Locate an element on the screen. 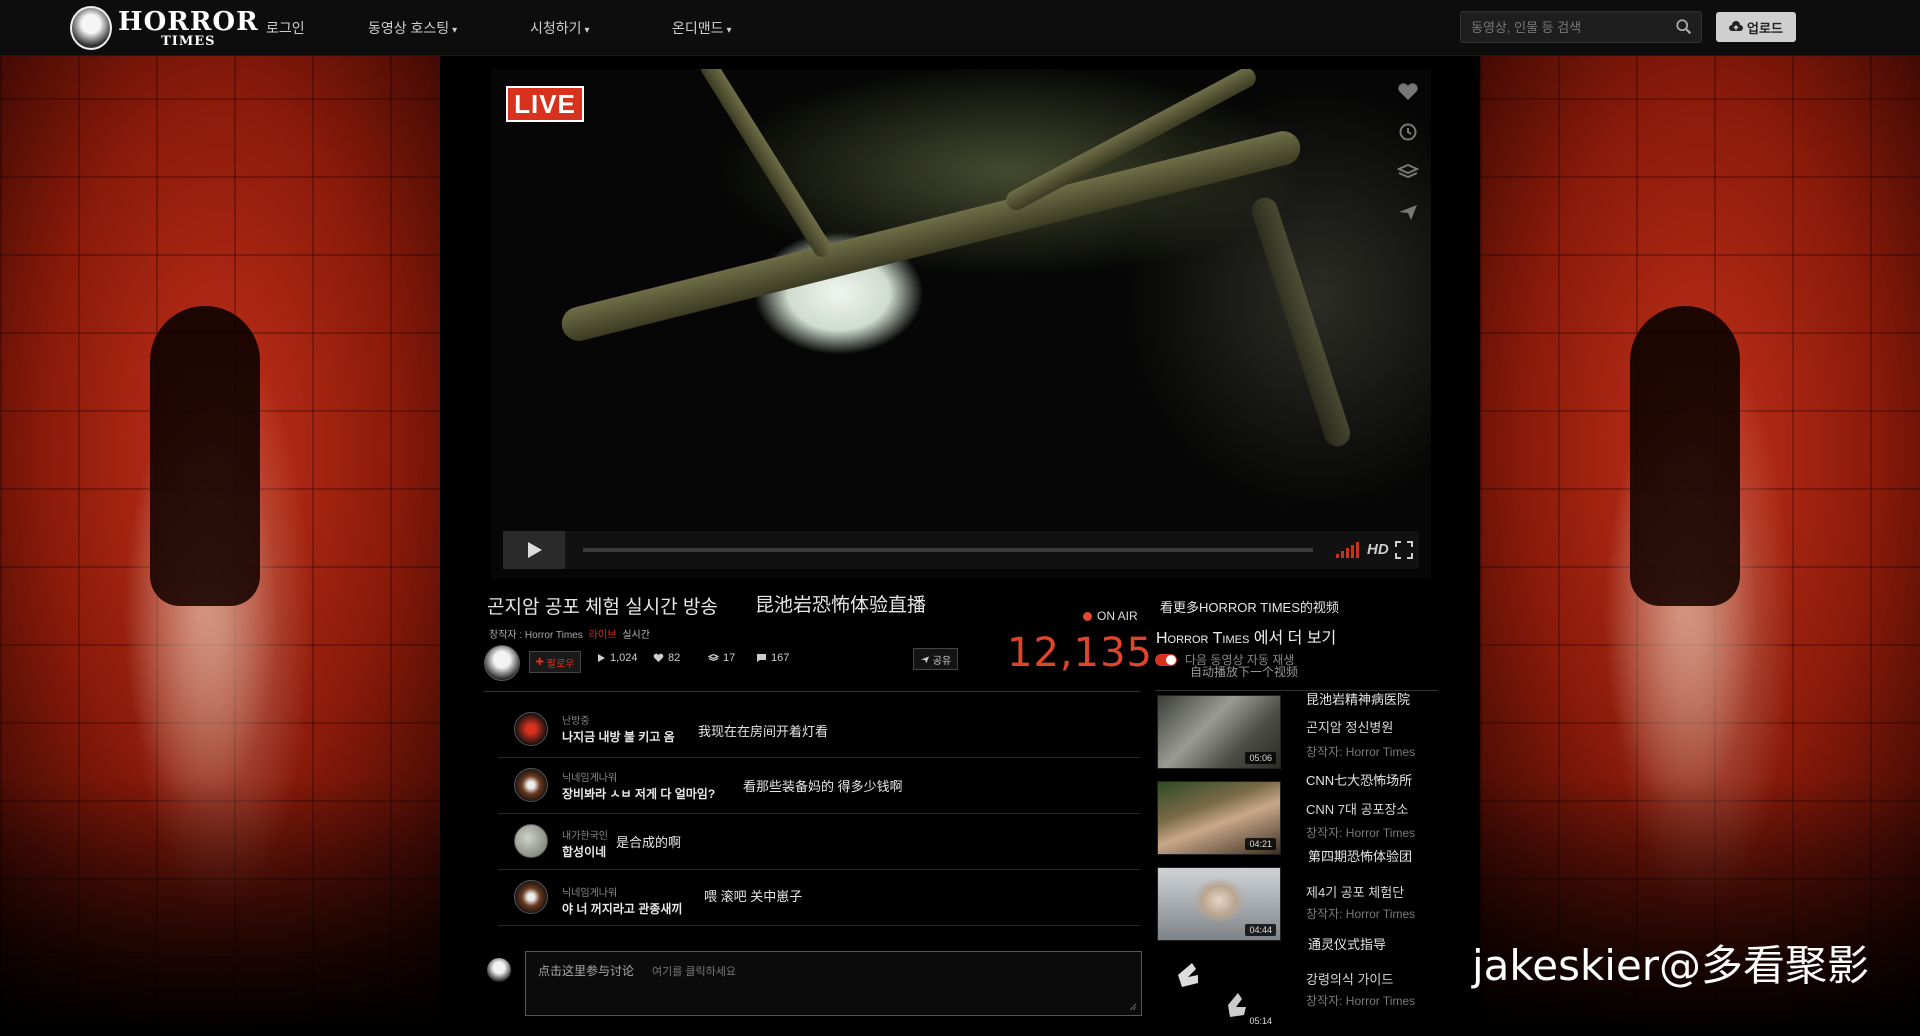 This screenshot has height=1036, width=1920. autoplay-label-chinese: 自动播放下一个视频 is located at coordinates (1244, 672).